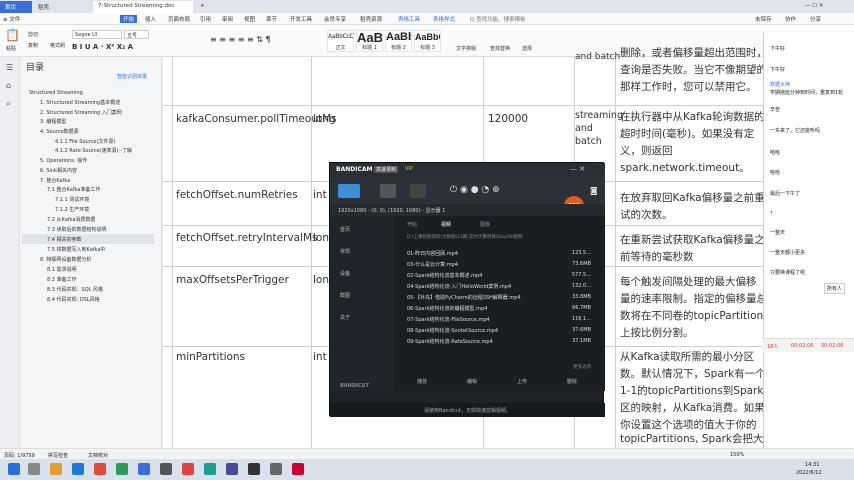  I want to click on toc-item: 8. 物联网设备数据分析, so click(65, 259).